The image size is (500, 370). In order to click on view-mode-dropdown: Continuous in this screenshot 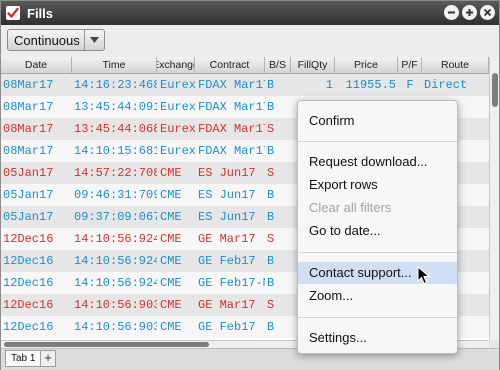, I will do `click(56, 40)`.